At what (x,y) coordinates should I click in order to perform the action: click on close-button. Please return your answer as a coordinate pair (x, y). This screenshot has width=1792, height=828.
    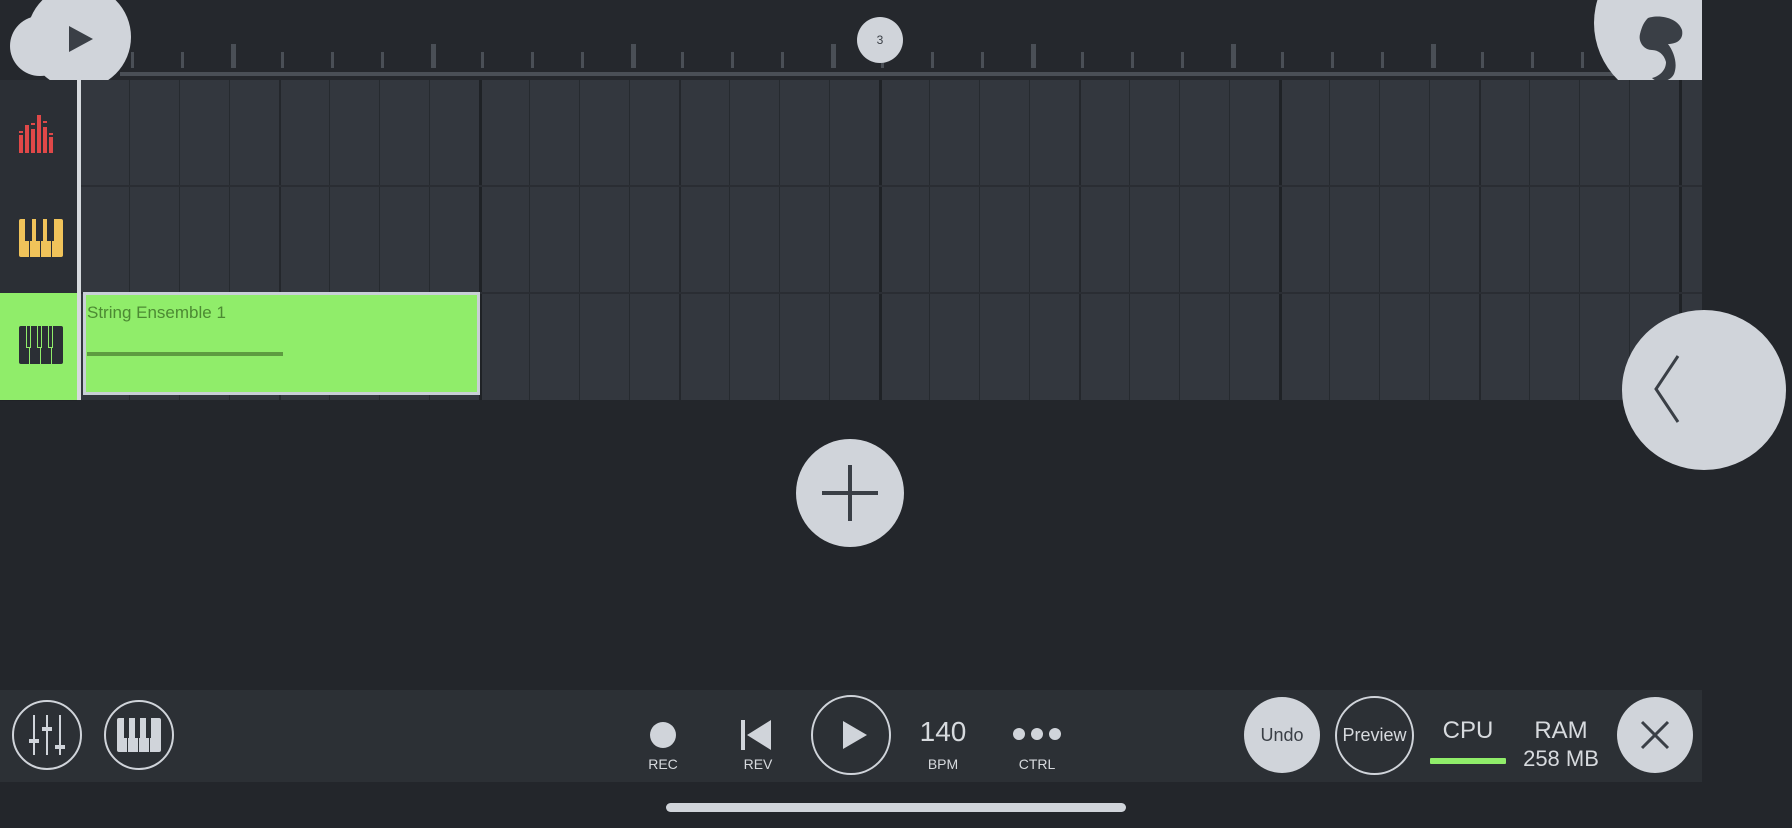
    Looking at the image, I should click on (1655, 735).